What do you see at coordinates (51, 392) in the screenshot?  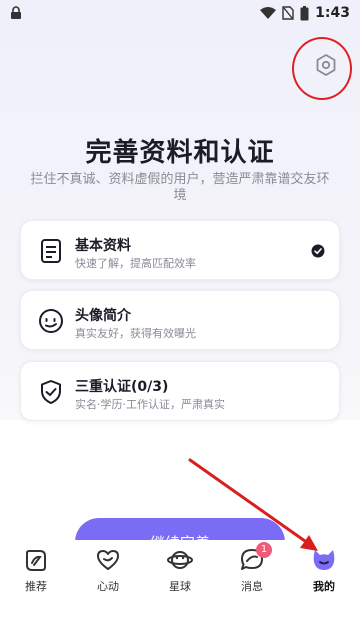 I see `shield-check-icon` at bounding box center [51, 392].